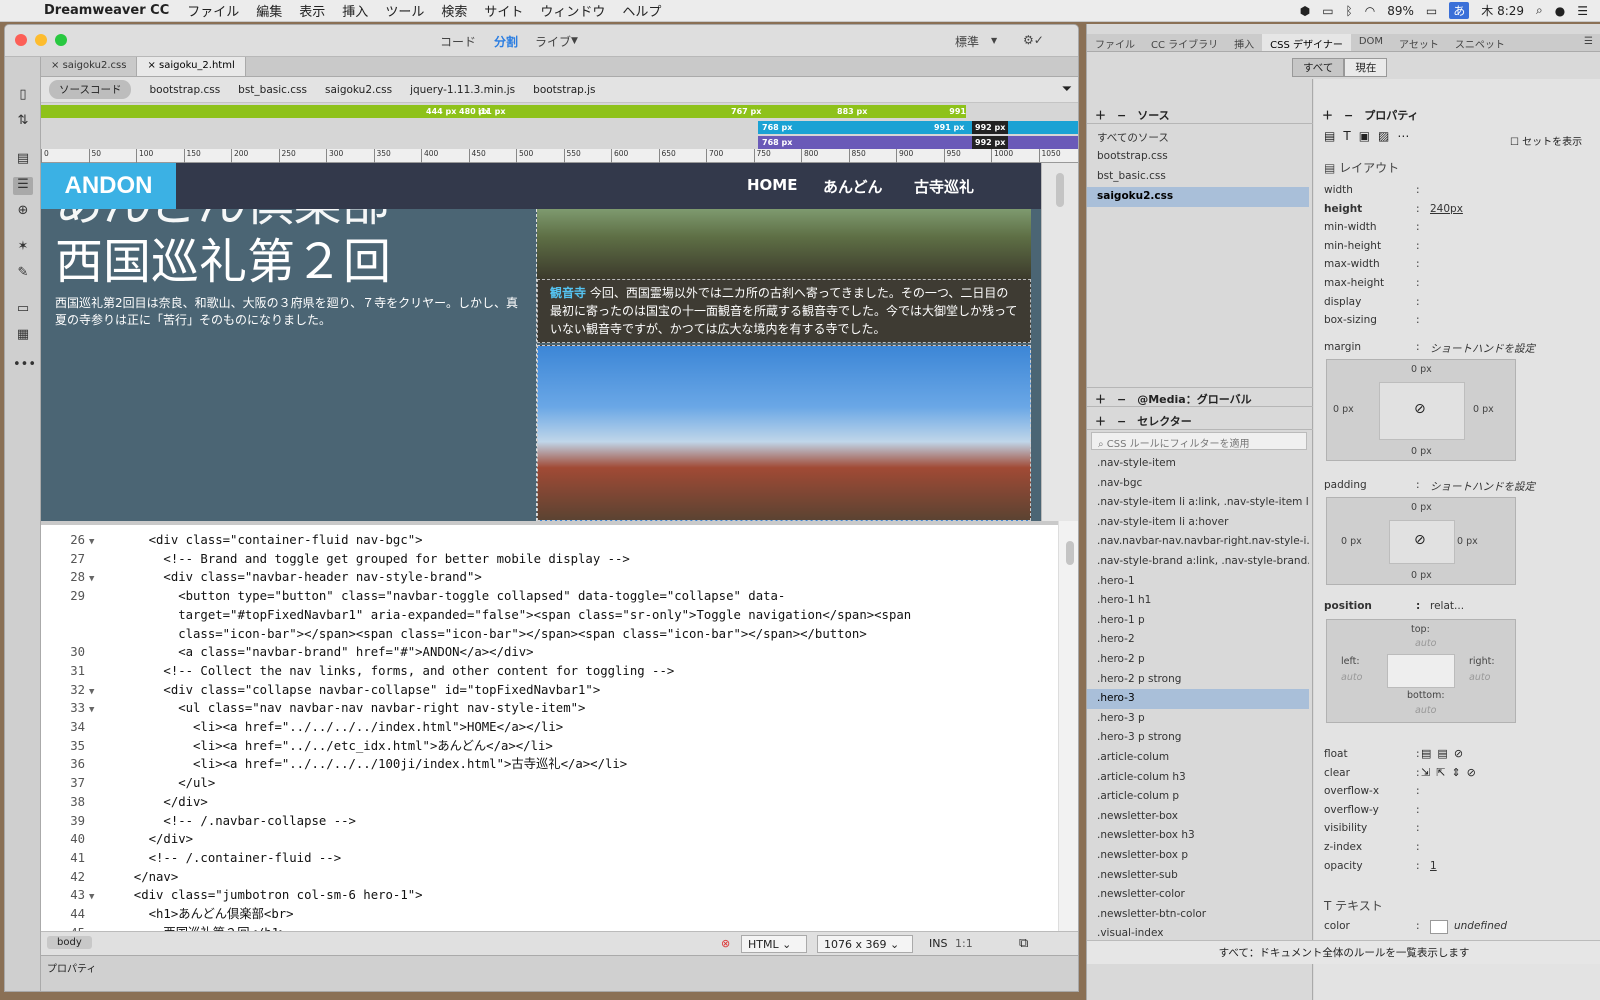 This screenshot has height=1000, width=1600. Describe the element at coordinates (163, 802) in the screenshot. I see `code-line: </div>` at that location.